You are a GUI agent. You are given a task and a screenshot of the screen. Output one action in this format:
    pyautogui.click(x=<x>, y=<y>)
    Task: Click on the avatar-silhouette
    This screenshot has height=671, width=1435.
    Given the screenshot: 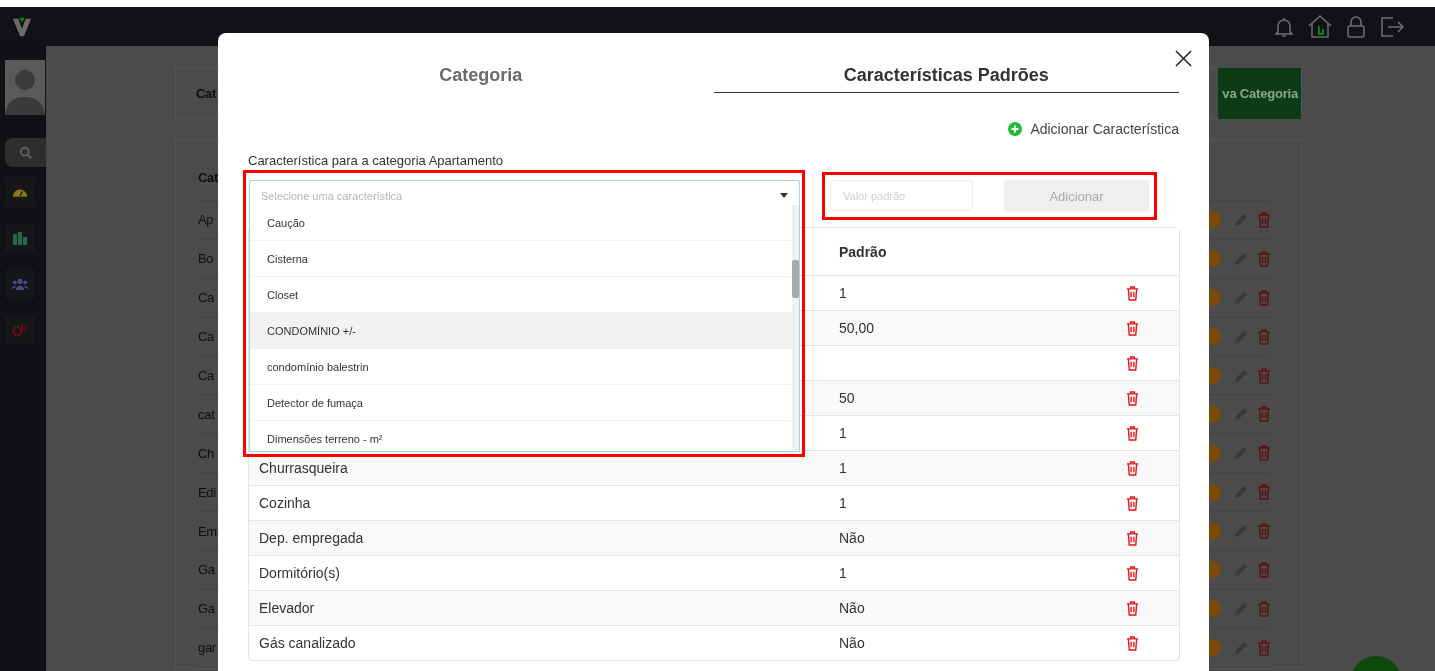 What is the action you would take?
    pyautogui.click(x=25, y=87)
    